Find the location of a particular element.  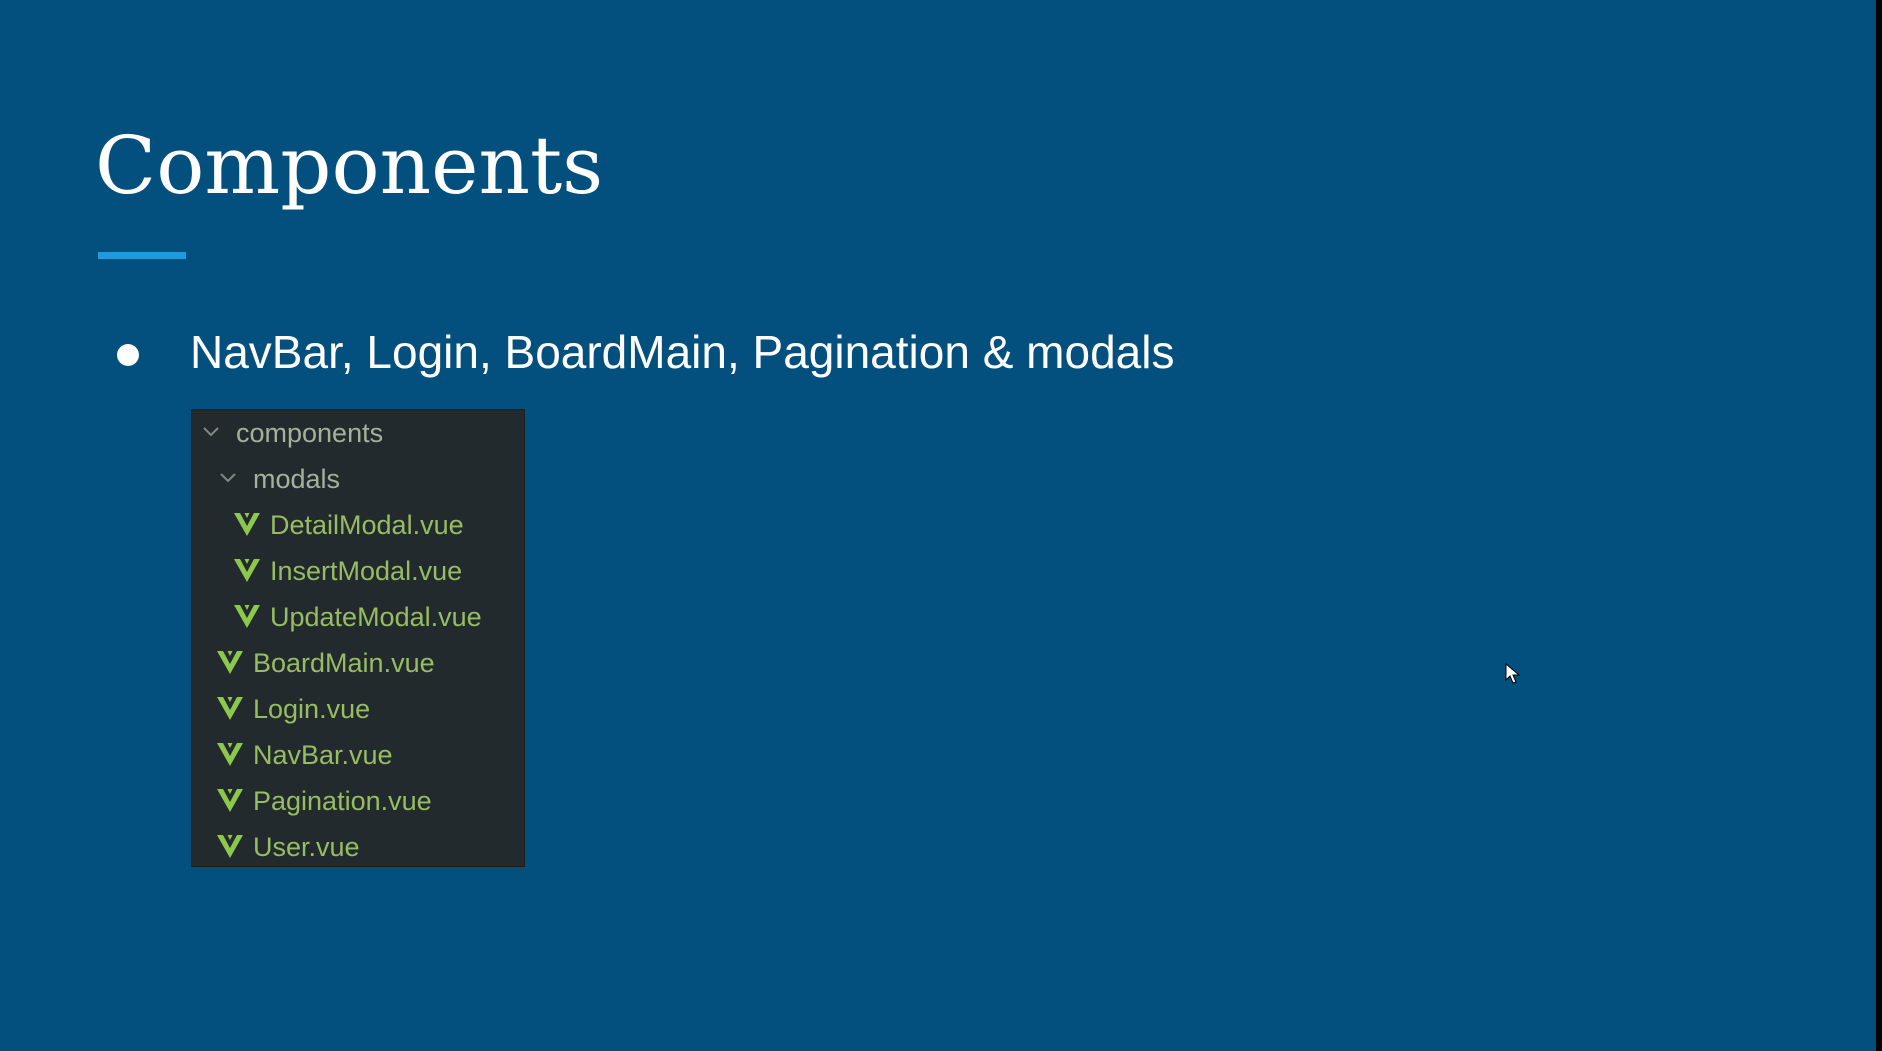

tree-file-insertmodal: InsertModal.vue is located at coordinates (359, 571).